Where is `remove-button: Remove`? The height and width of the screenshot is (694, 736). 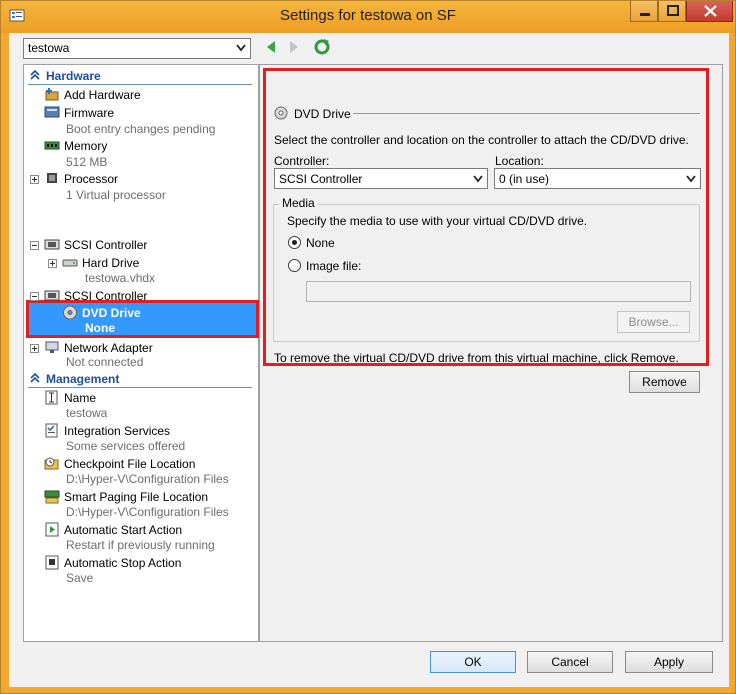
remove-button: Remove is located at coordinates (664, 382).